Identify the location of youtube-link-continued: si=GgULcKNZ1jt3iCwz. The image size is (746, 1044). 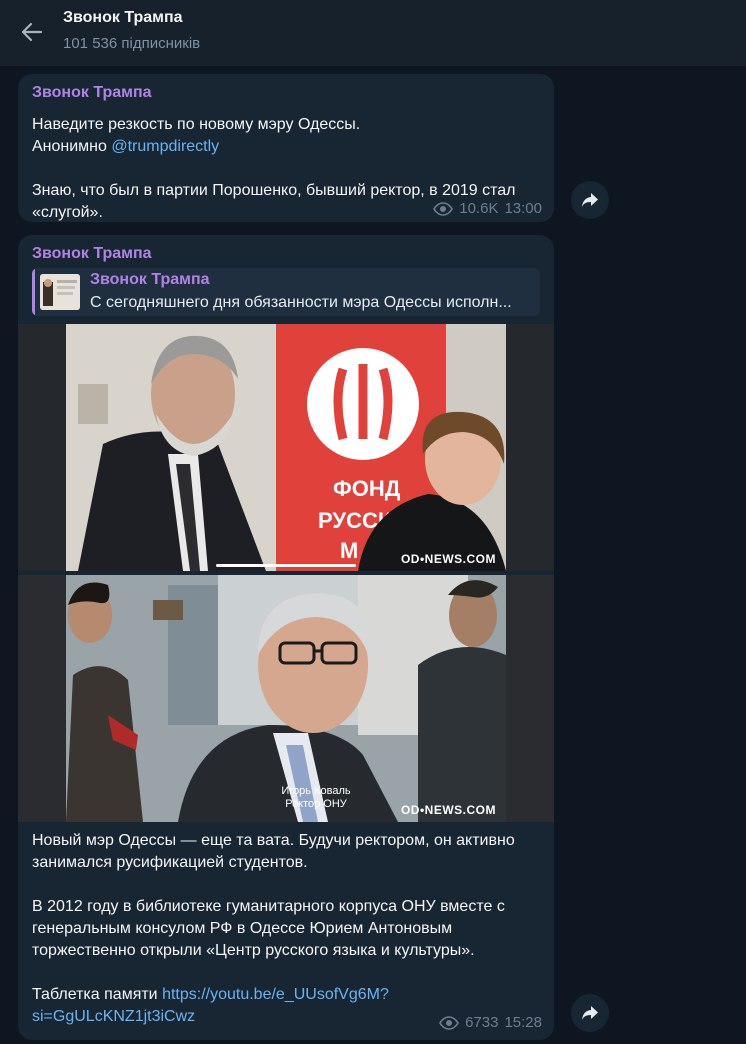
(113, 1016).